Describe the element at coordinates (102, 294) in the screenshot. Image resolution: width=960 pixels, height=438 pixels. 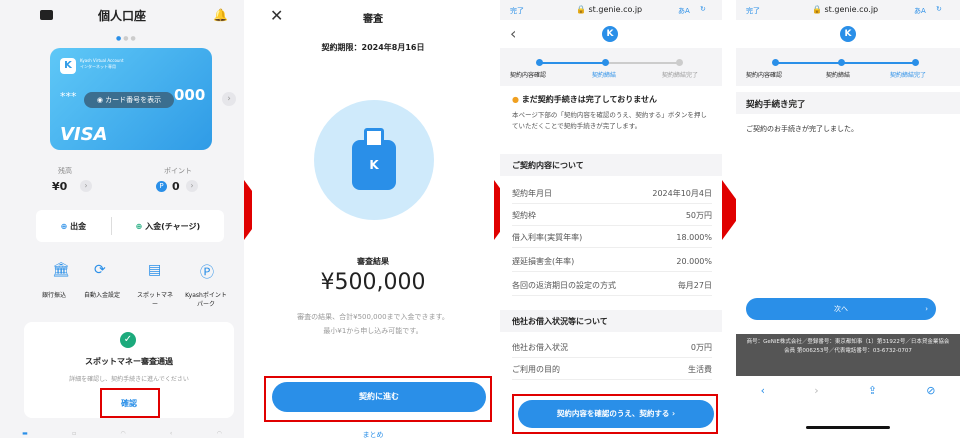
I see `menu-auto-deposit: 自動入金設定` at that location.